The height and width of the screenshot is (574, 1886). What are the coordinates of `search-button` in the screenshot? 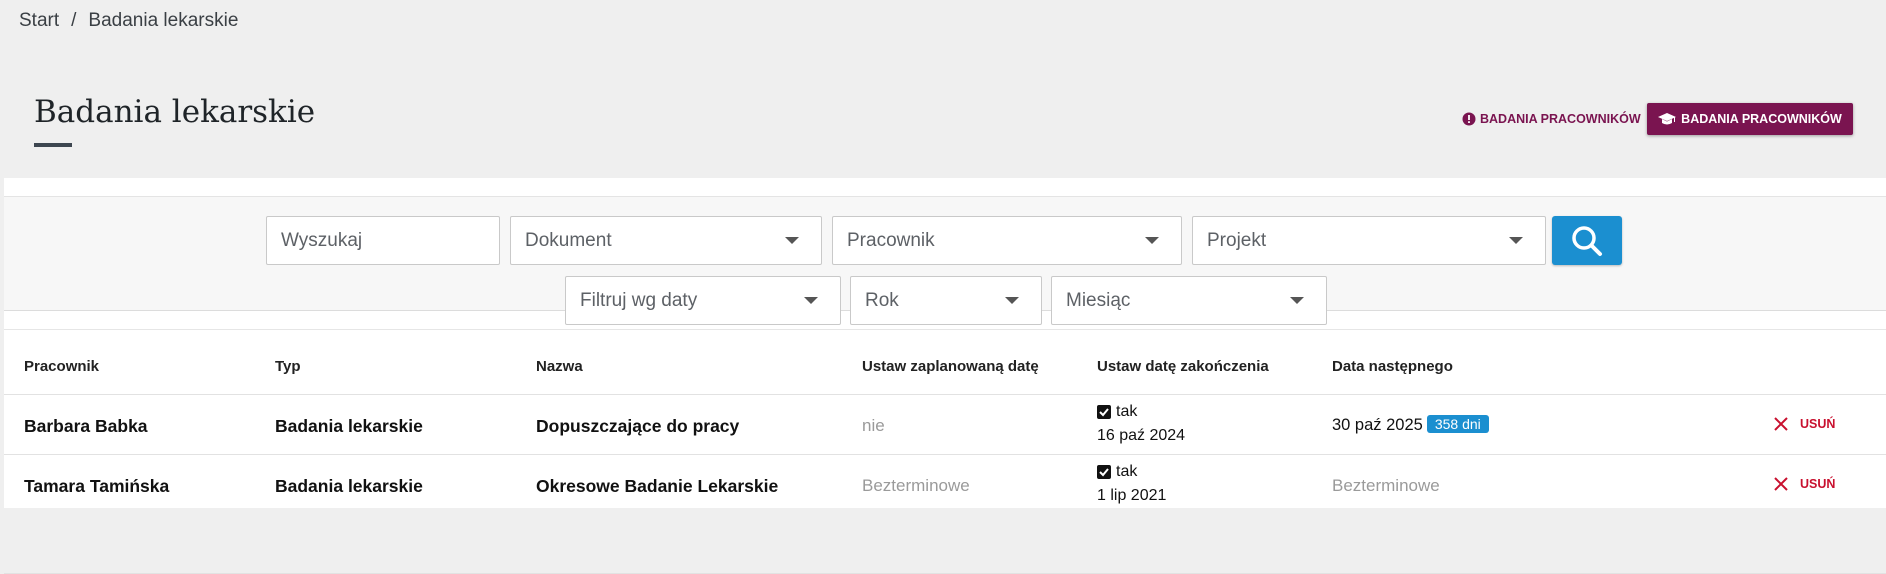 It's located at (1587, 240).